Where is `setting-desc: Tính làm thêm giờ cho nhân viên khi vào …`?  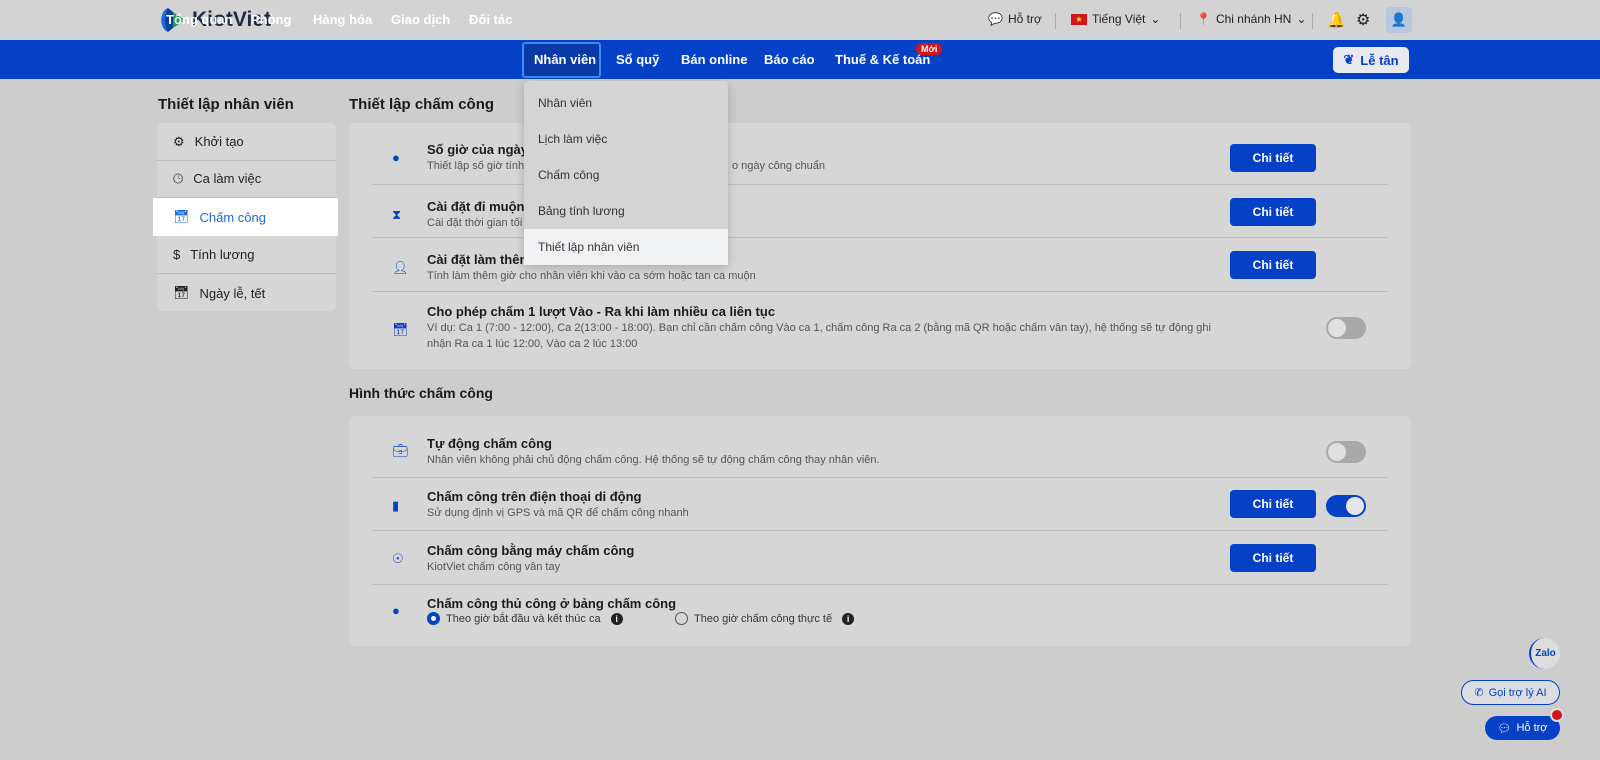 setting-desc: Tính làm thêm giờ cho nhân viên khi vào … is located at coordinates (591, 276).